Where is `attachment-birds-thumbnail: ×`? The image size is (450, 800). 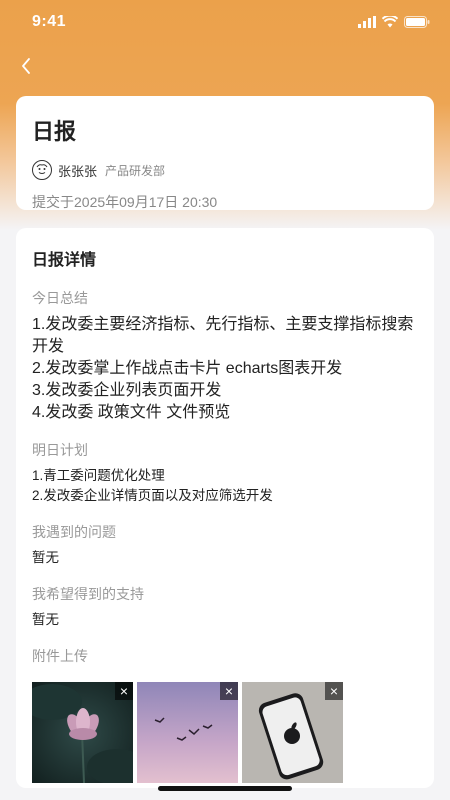 attachment-birds-thumbnail: × is located at coordinates (187, 732).